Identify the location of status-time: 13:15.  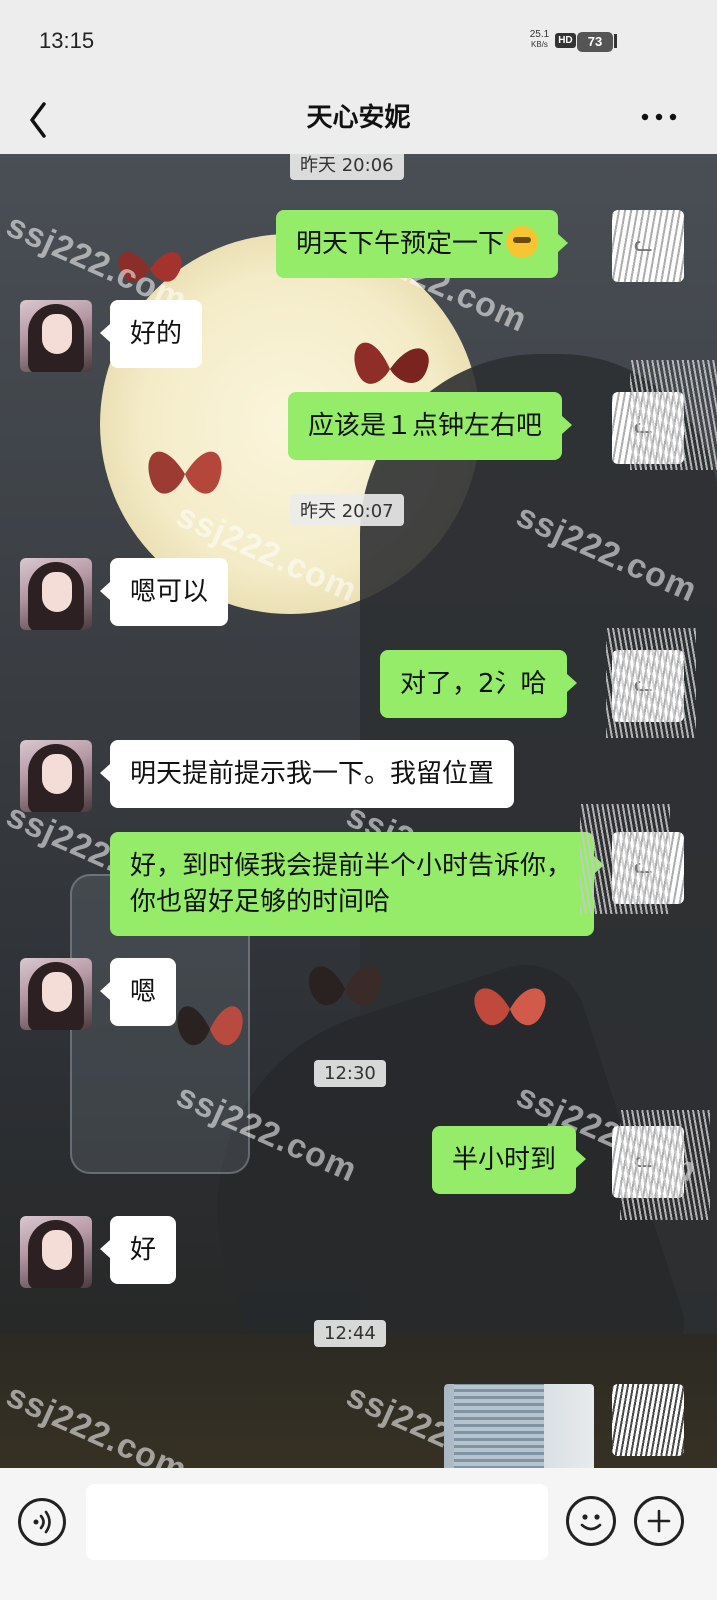
(67, 40).